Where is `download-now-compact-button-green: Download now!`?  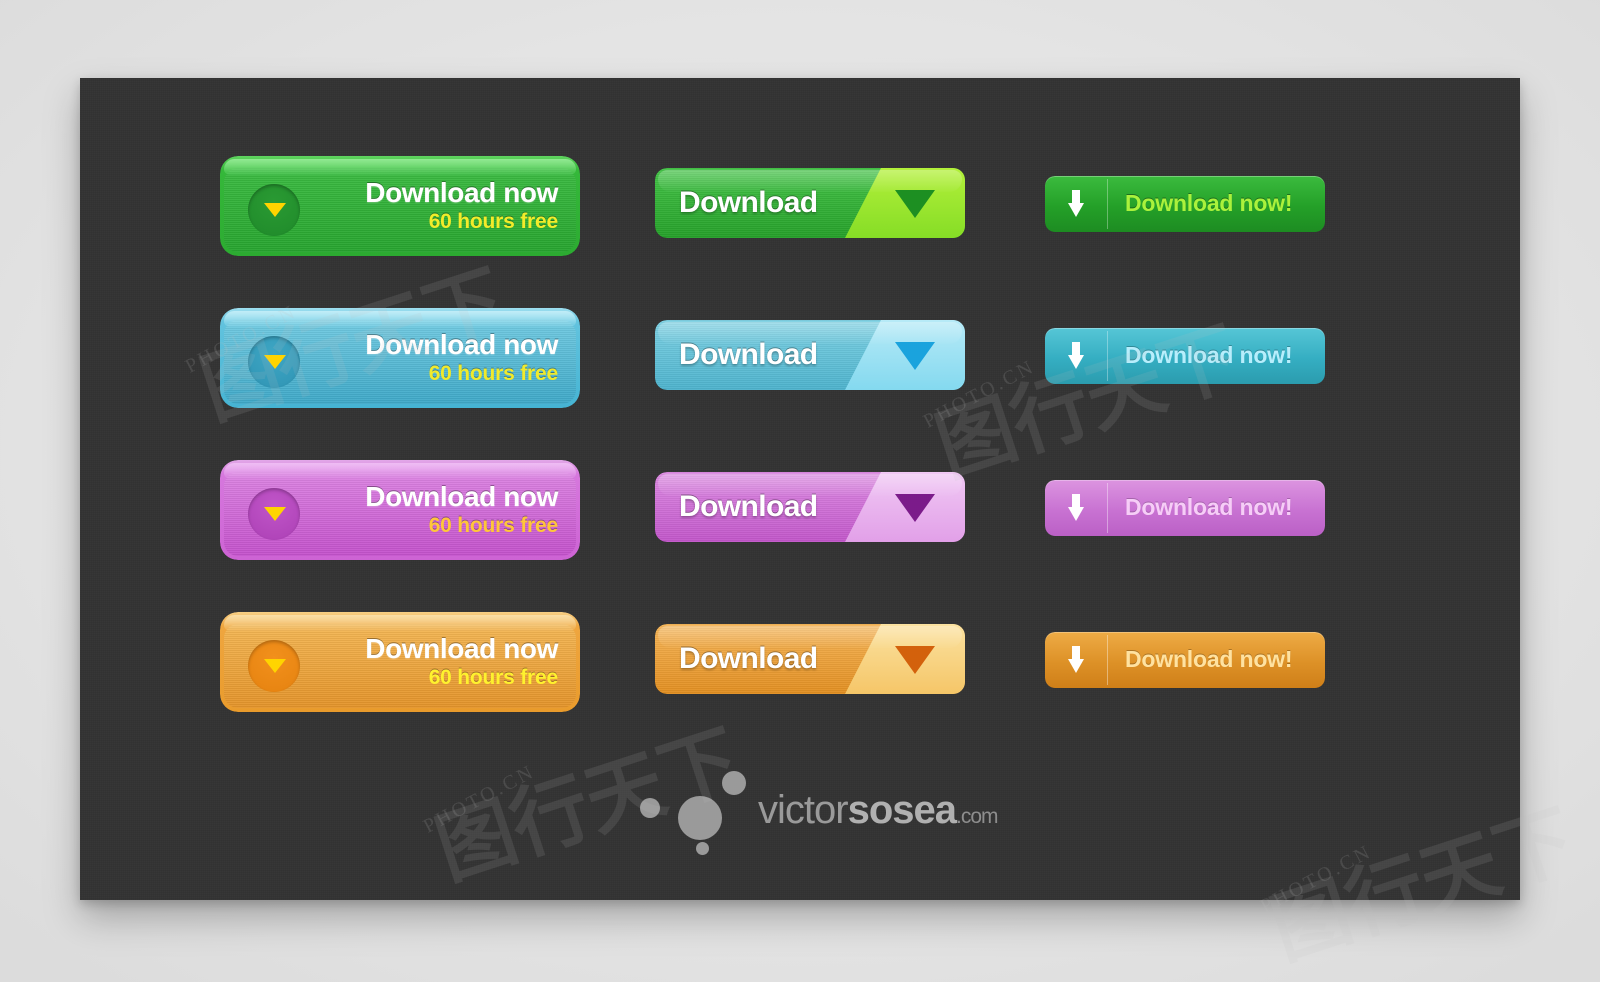
download-now-compact-button-green: Download now! is located at coordinates (1185, 204).